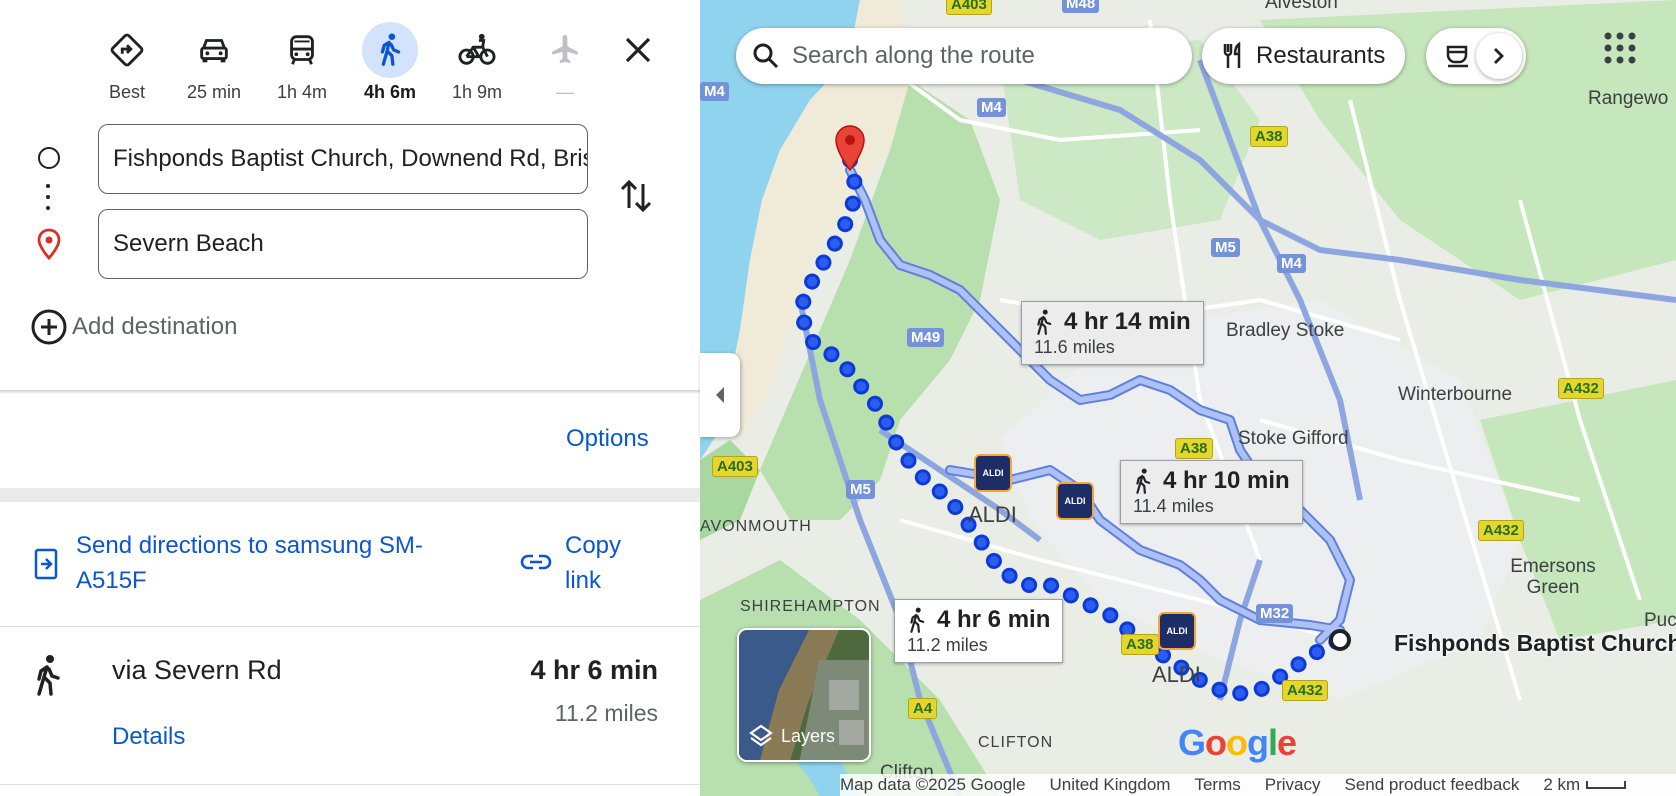  What do you see at coordinates (1110, 785) in the screenshot?
I see `region-link: United Kingdom` at bounding box center [1110, 785].